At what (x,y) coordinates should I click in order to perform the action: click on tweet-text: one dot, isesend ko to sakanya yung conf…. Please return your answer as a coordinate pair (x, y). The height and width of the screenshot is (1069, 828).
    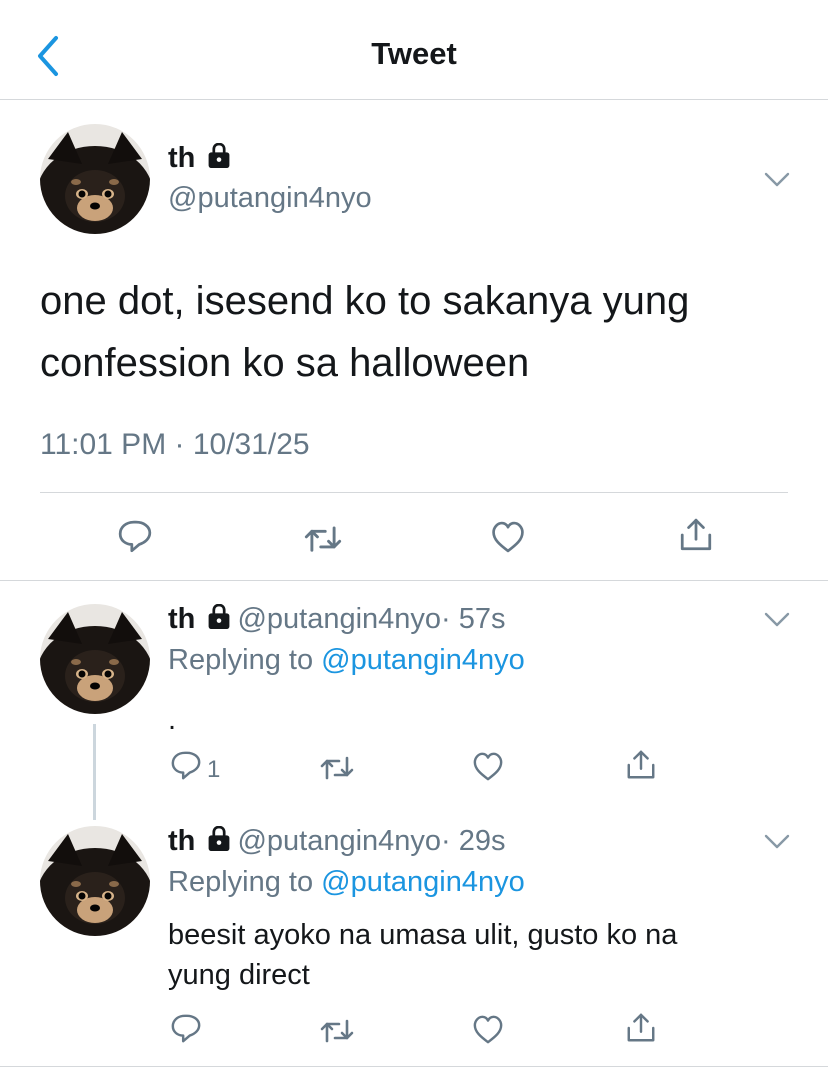
    Looking at the image, I should click on (365, 332).